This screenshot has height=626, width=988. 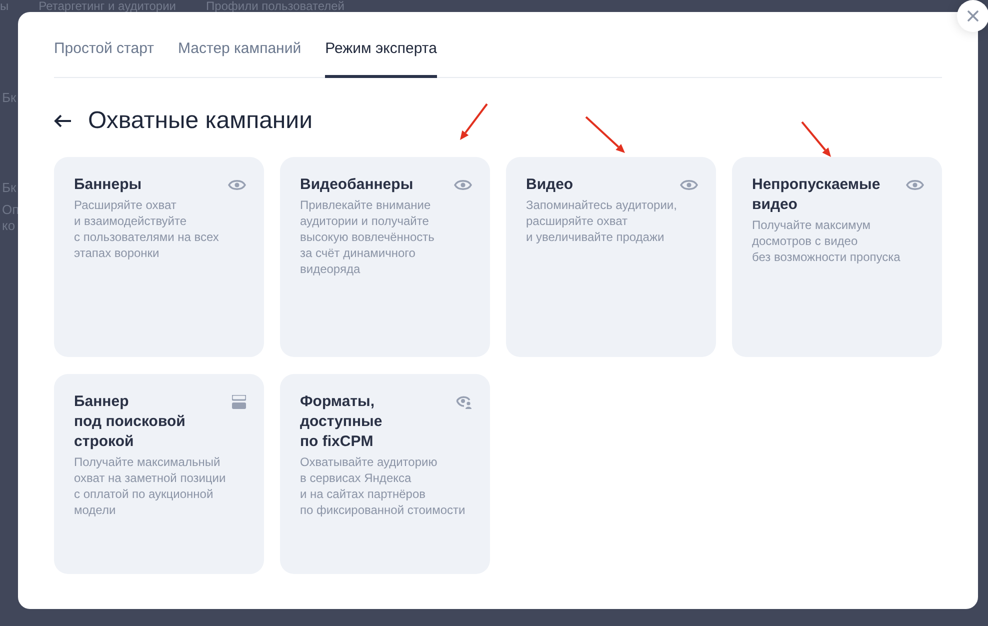 I want to click on campaign-card: Баннер под поисковой строкой Получайте максимальный охват на заметной позиции с оплатой по аукционной модели, so click(x=159, y=474).